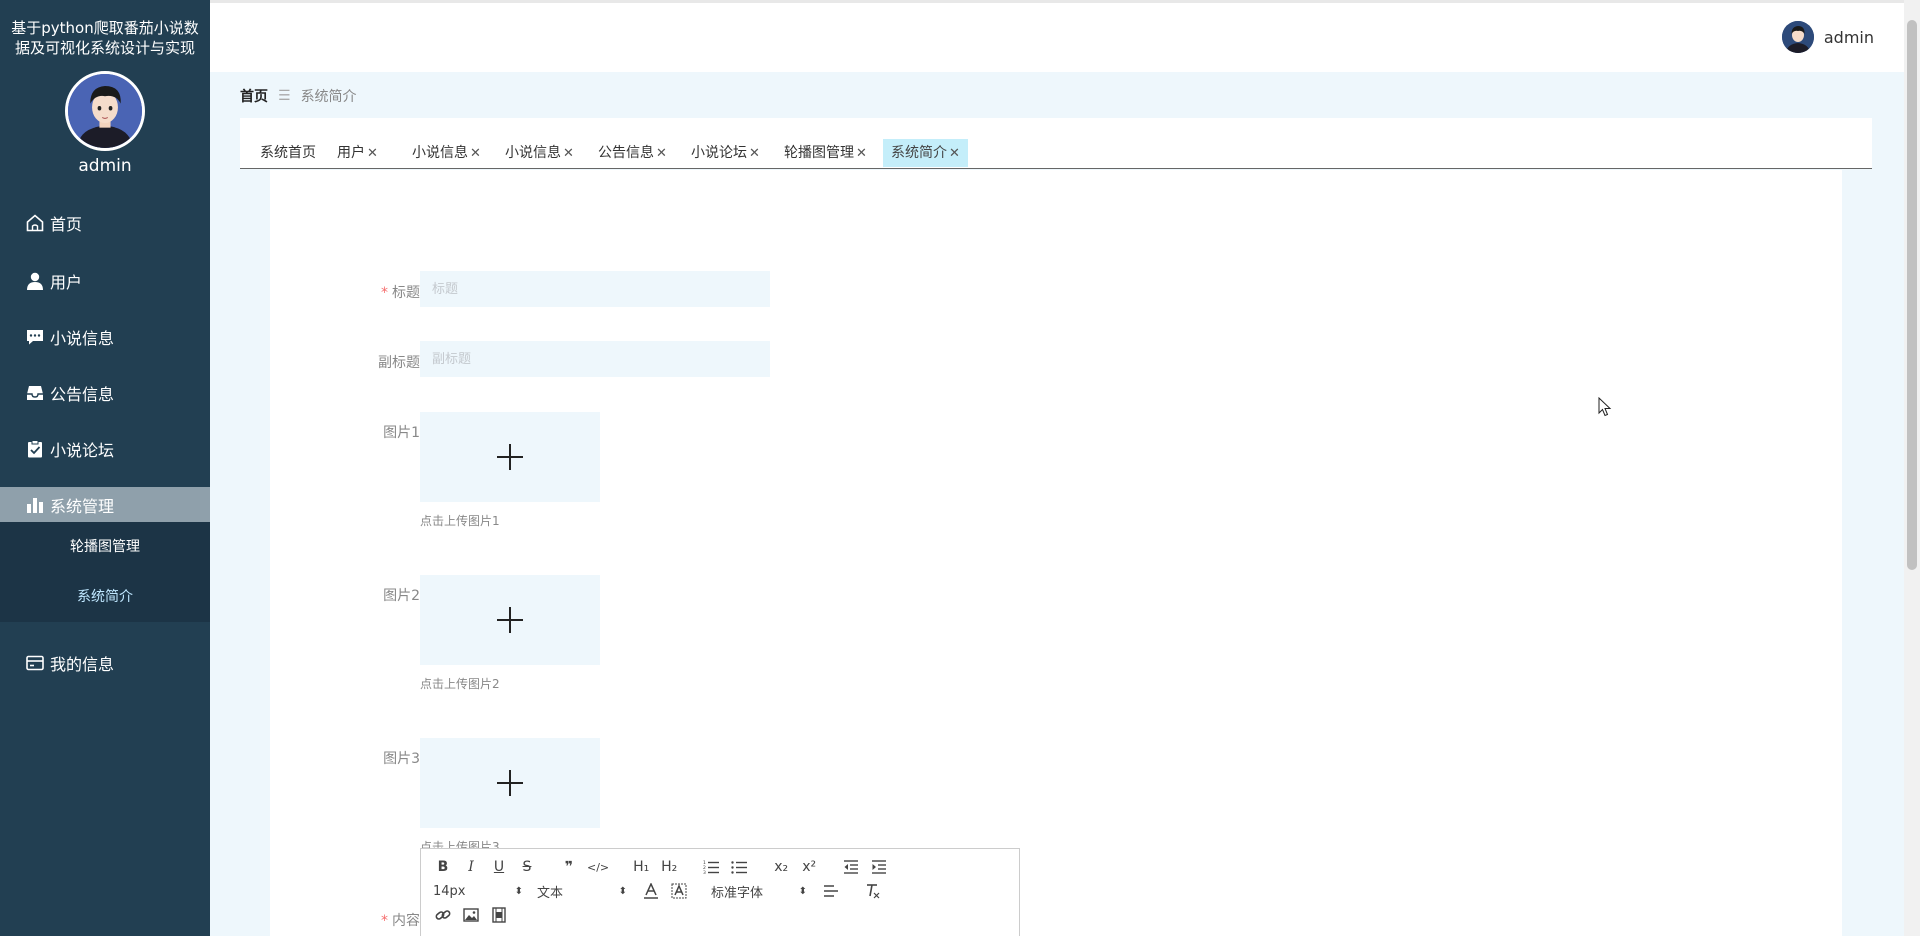  What do you see at coordinates (35, 663) in the screenshot?
I see `card-icon` at bounding box center [35, 663].